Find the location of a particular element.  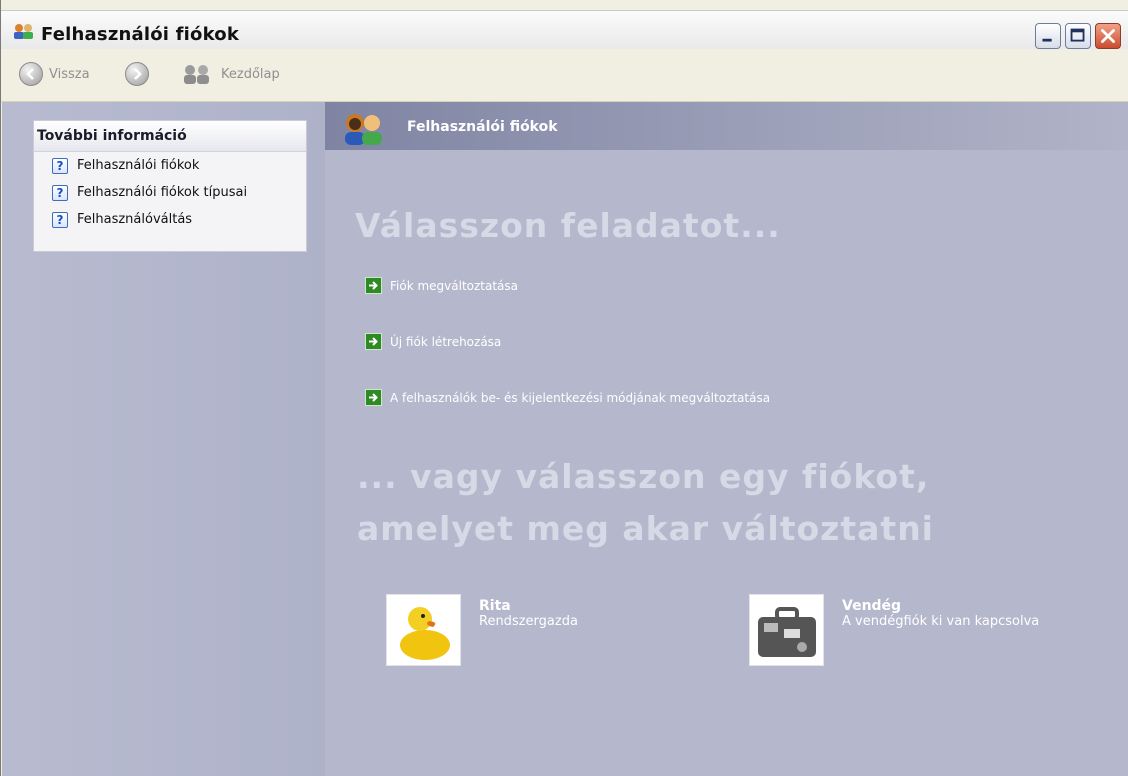

back-button: Vissza is located at coordinates (54, 74).